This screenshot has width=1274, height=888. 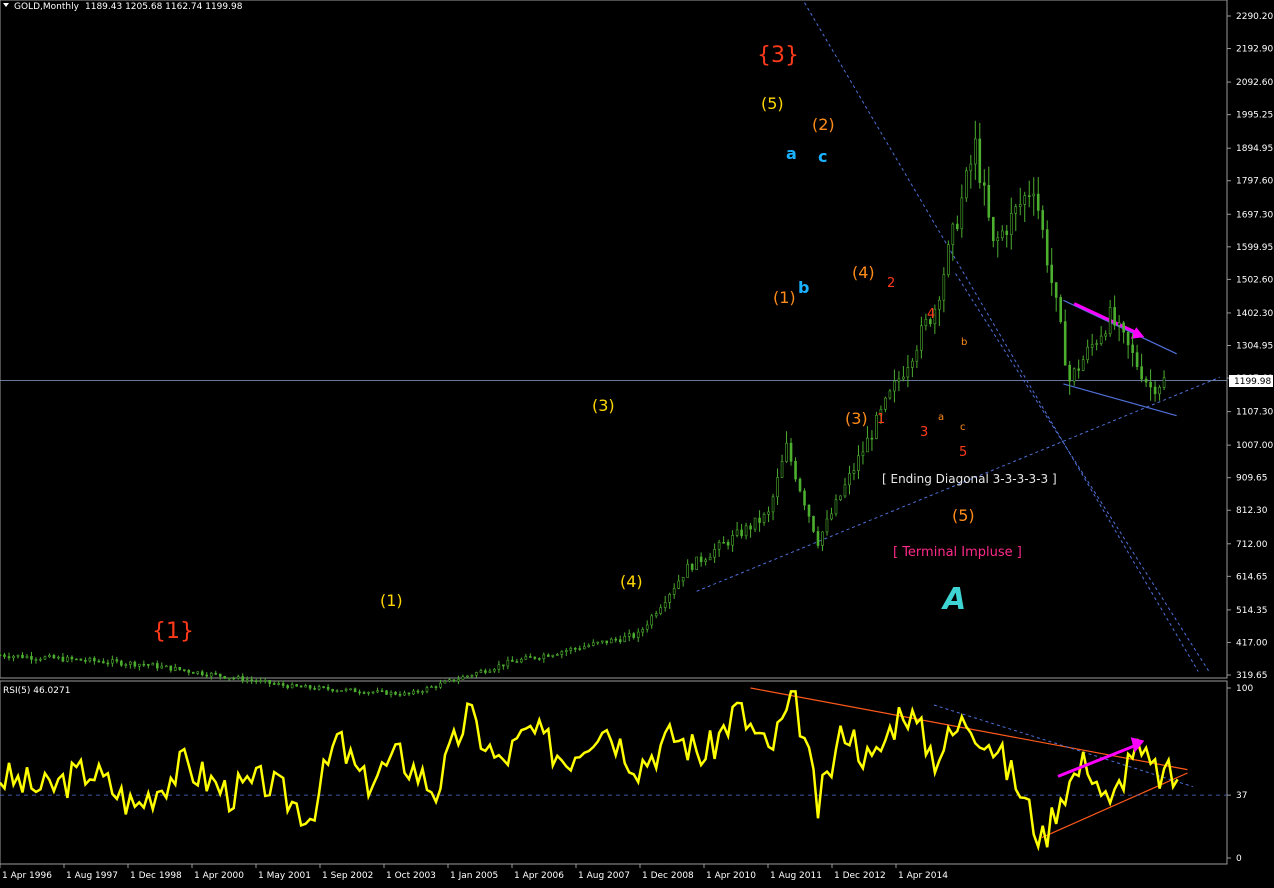 What do you see at coordinates (860, 876) in the screenshot?
I see `x-tick-label: 1 Dec 2012` at bounding box center [860, 876].